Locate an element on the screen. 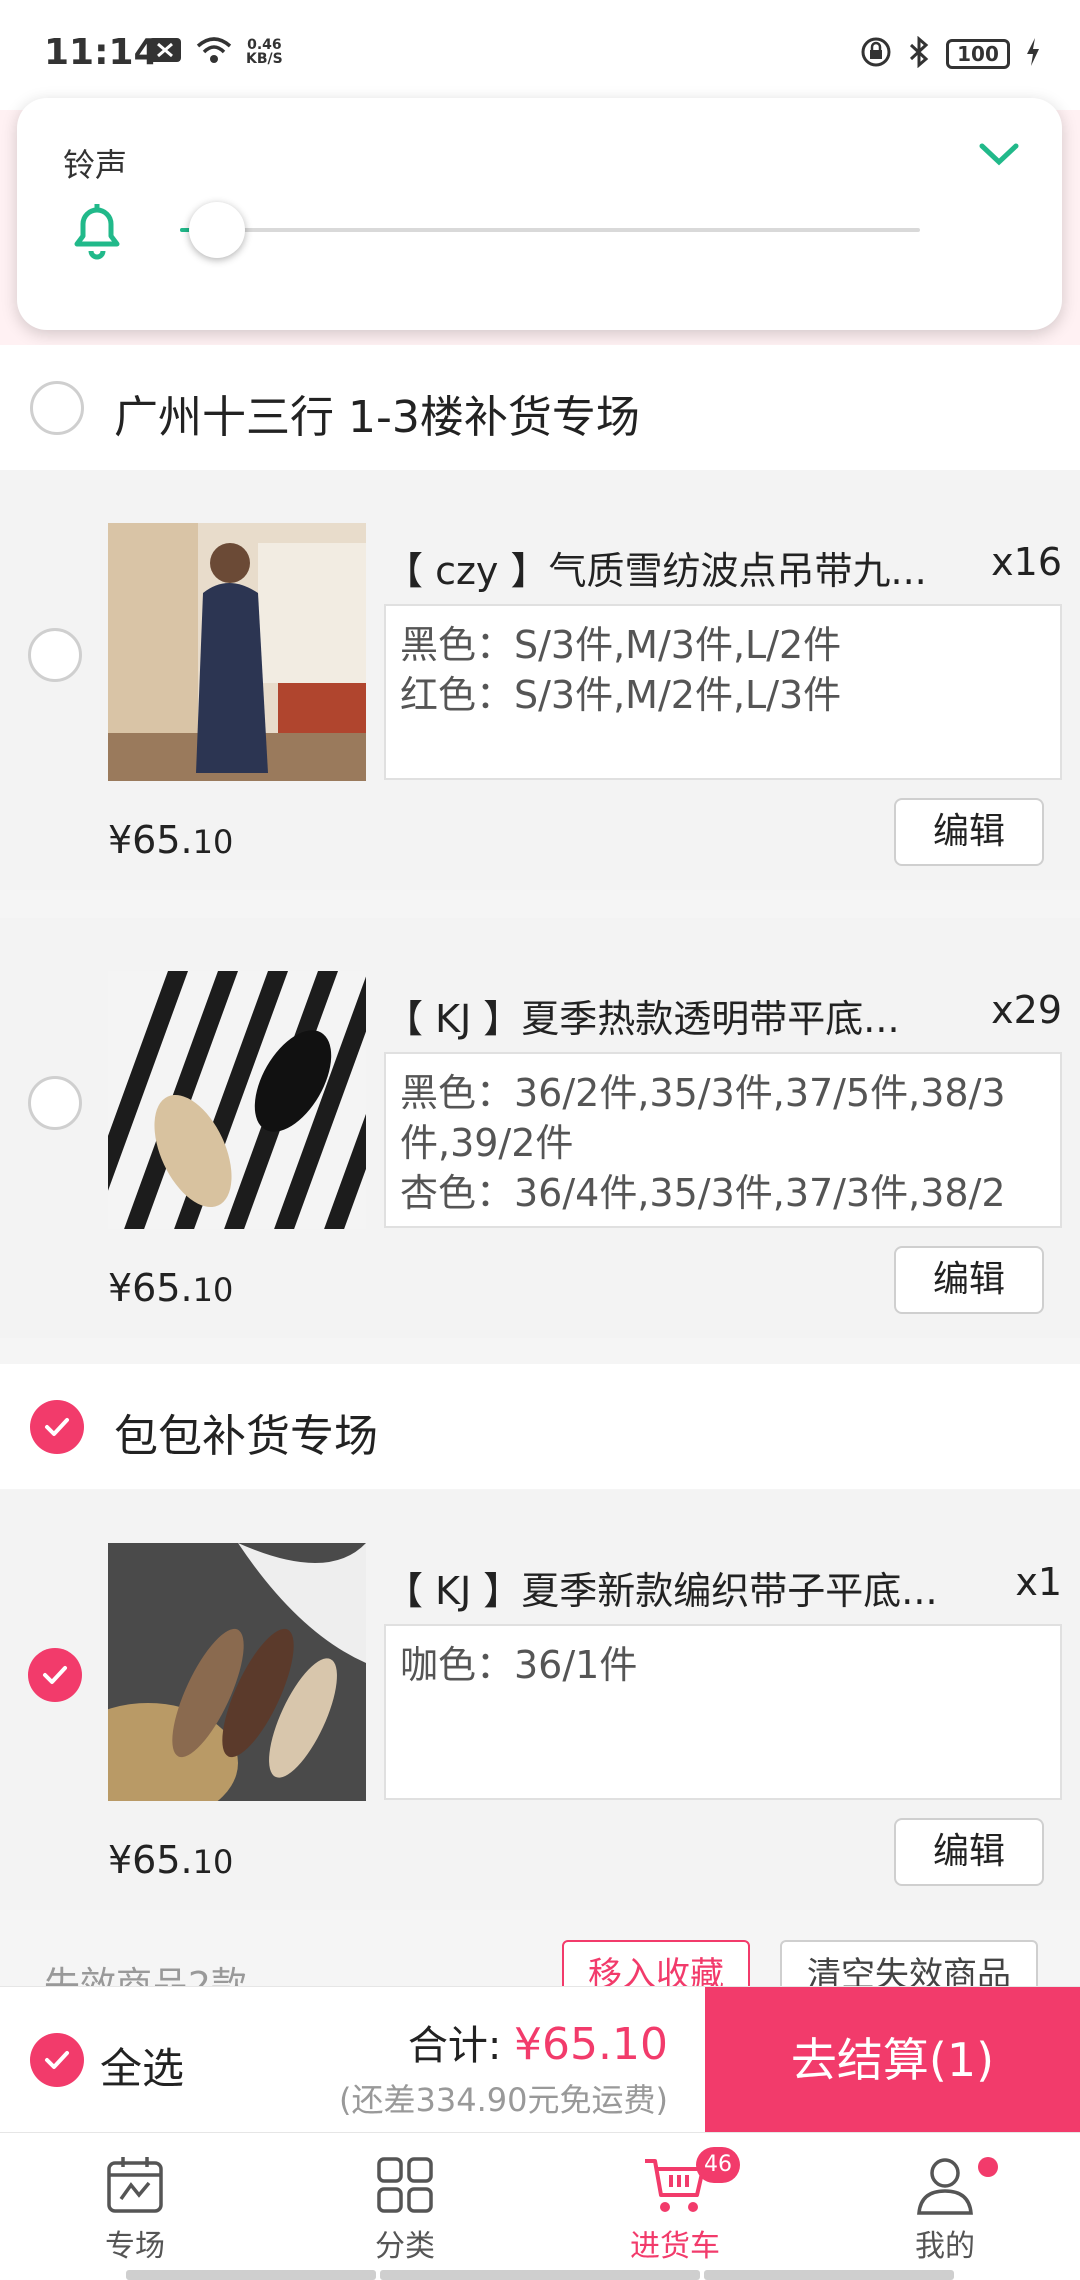  shop-header: 广州十三行 1-3楼补货专场 is located at coordinates (540, 407).